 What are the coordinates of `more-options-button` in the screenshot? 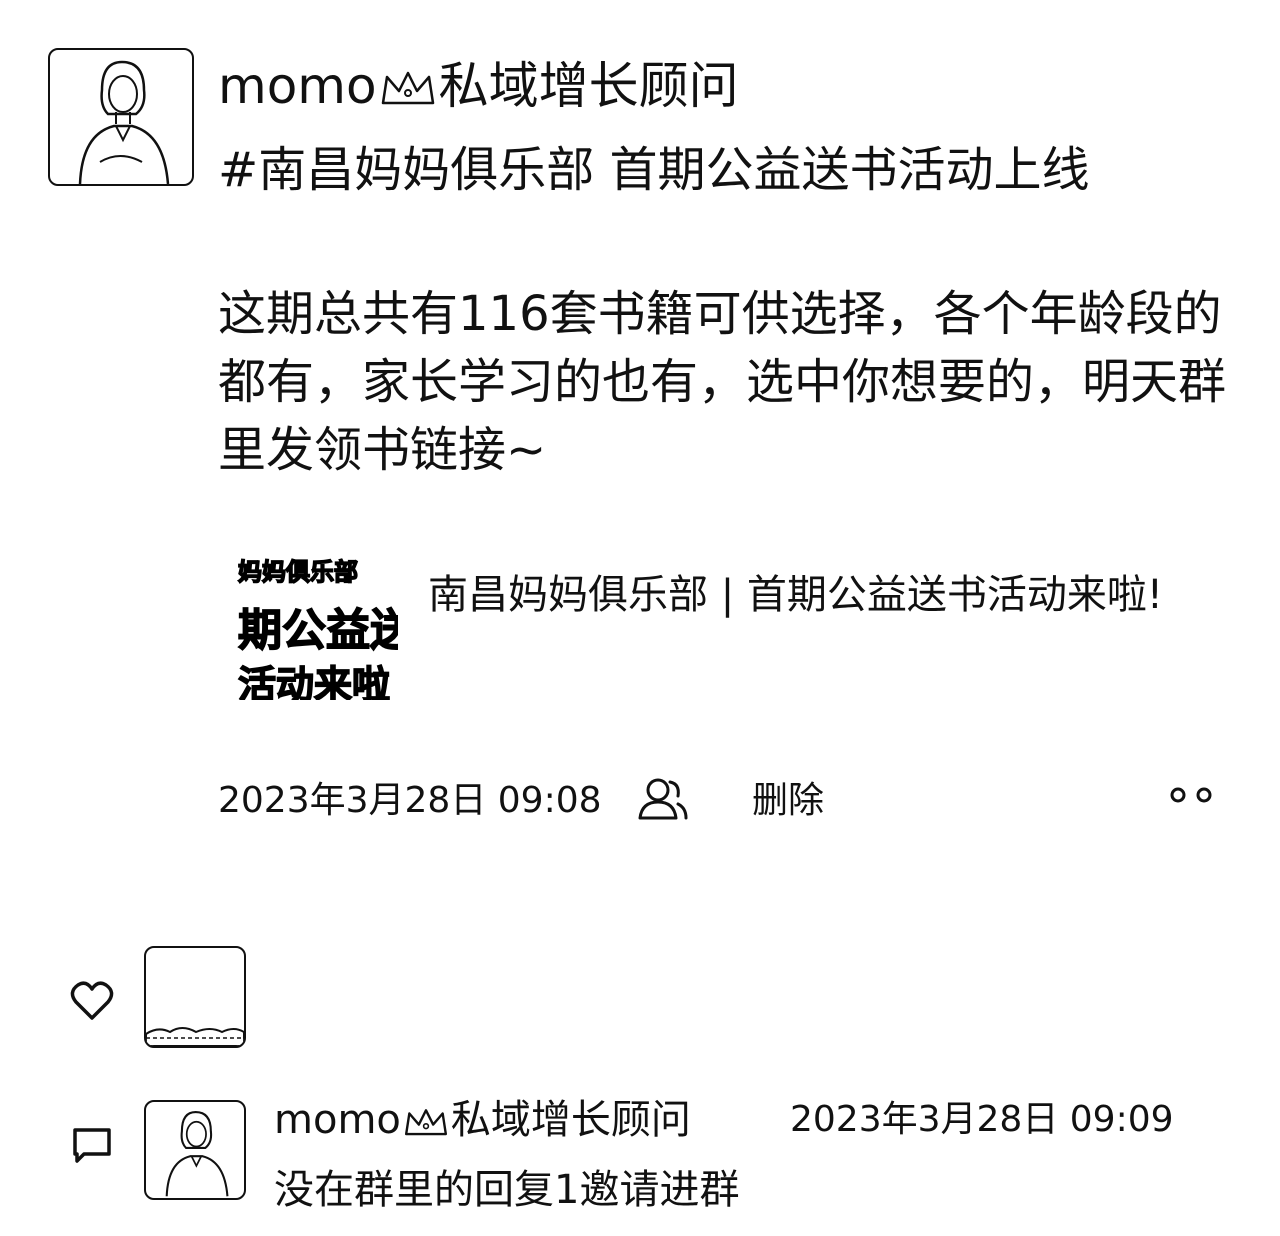 It's located at (1191, 795).